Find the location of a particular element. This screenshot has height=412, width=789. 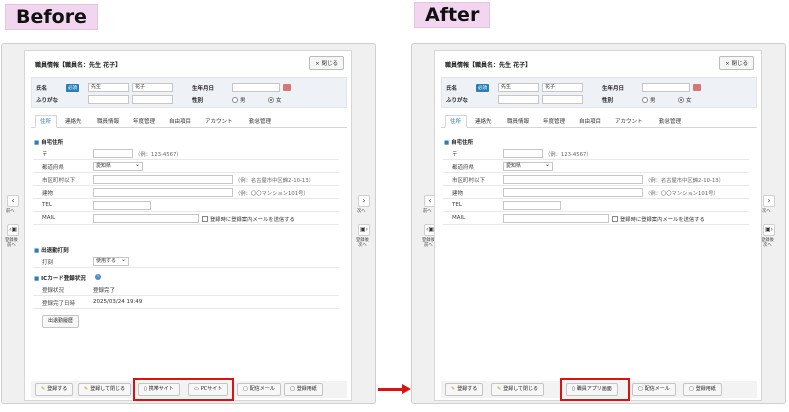

info-icon: i is located at coordinates (98, 277).